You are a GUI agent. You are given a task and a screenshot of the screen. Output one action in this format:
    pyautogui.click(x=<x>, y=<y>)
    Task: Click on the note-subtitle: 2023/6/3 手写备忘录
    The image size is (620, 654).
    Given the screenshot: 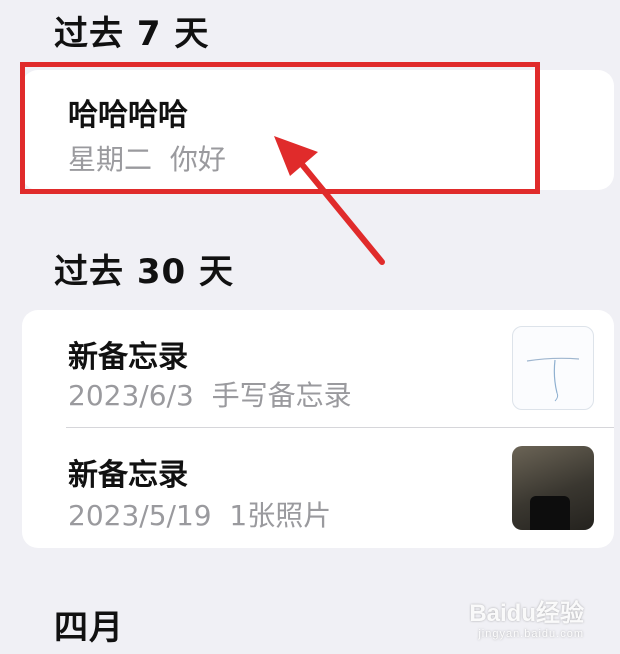 What is the action you would take?
    pyautogui.click(x=210, y=394)
    